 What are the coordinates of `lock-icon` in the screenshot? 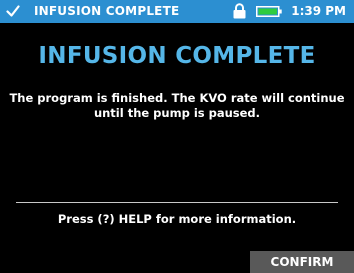 It's located at (239, 11).